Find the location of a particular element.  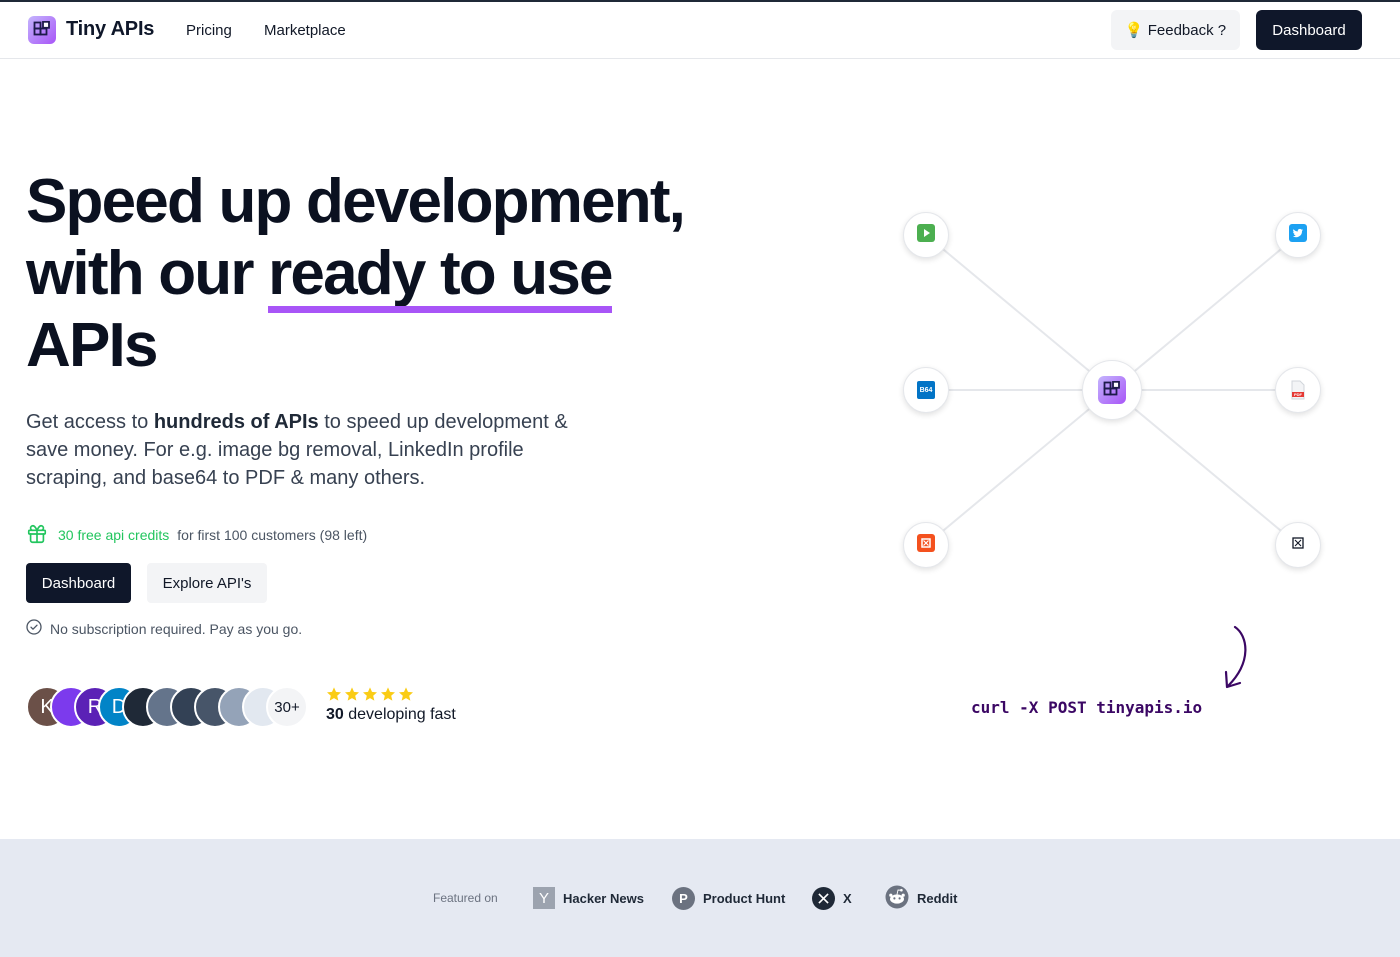

nav-link-pricing: Pricing is located at coordinates (209, 30).